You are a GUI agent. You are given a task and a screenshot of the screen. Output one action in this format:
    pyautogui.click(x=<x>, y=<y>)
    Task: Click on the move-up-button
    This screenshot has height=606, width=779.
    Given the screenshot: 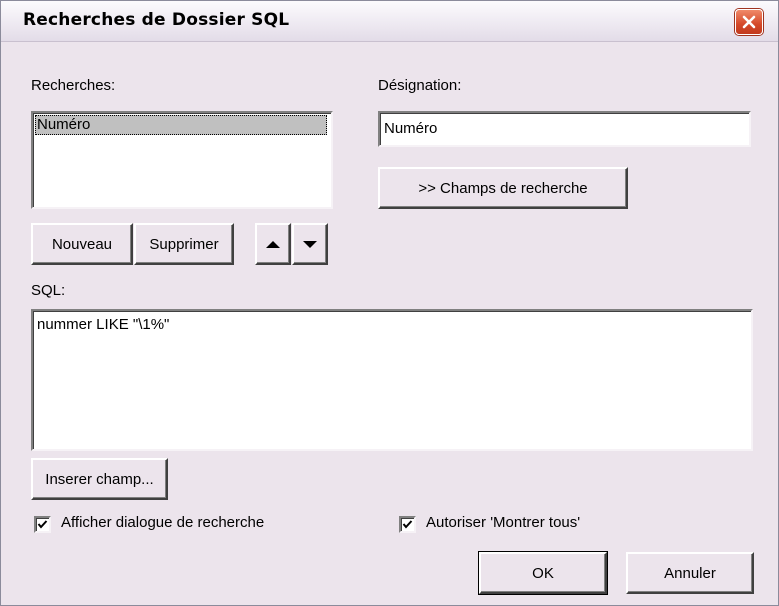 What is the action you would take?
    pyautogui.click(x=273, y=244)
    